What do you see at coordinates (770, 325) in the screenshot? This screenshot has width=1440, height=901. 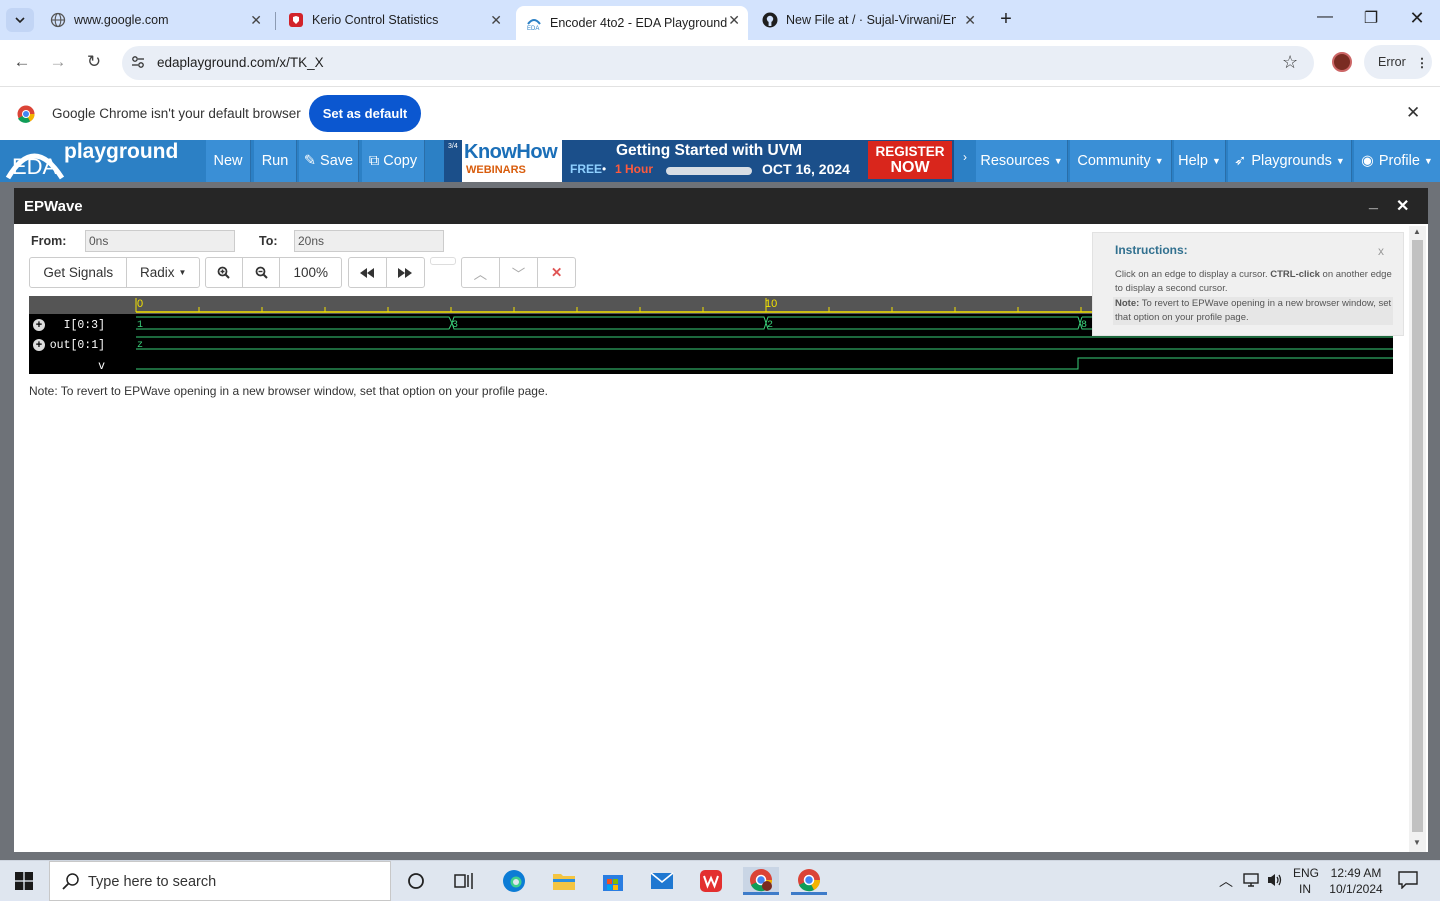 I see `bus-value: 2` at bounding box center [770, 325].